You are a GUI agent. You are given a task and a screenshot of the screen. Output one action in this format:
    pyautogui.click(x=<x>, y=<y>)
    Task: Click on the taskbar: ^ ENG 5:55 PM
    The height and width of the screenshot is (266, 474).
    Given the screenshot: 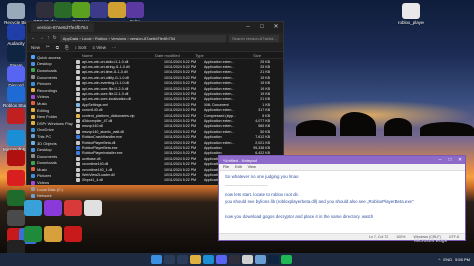 What is the action you would take?
    pyautogui.click(x=237, y=259)
    